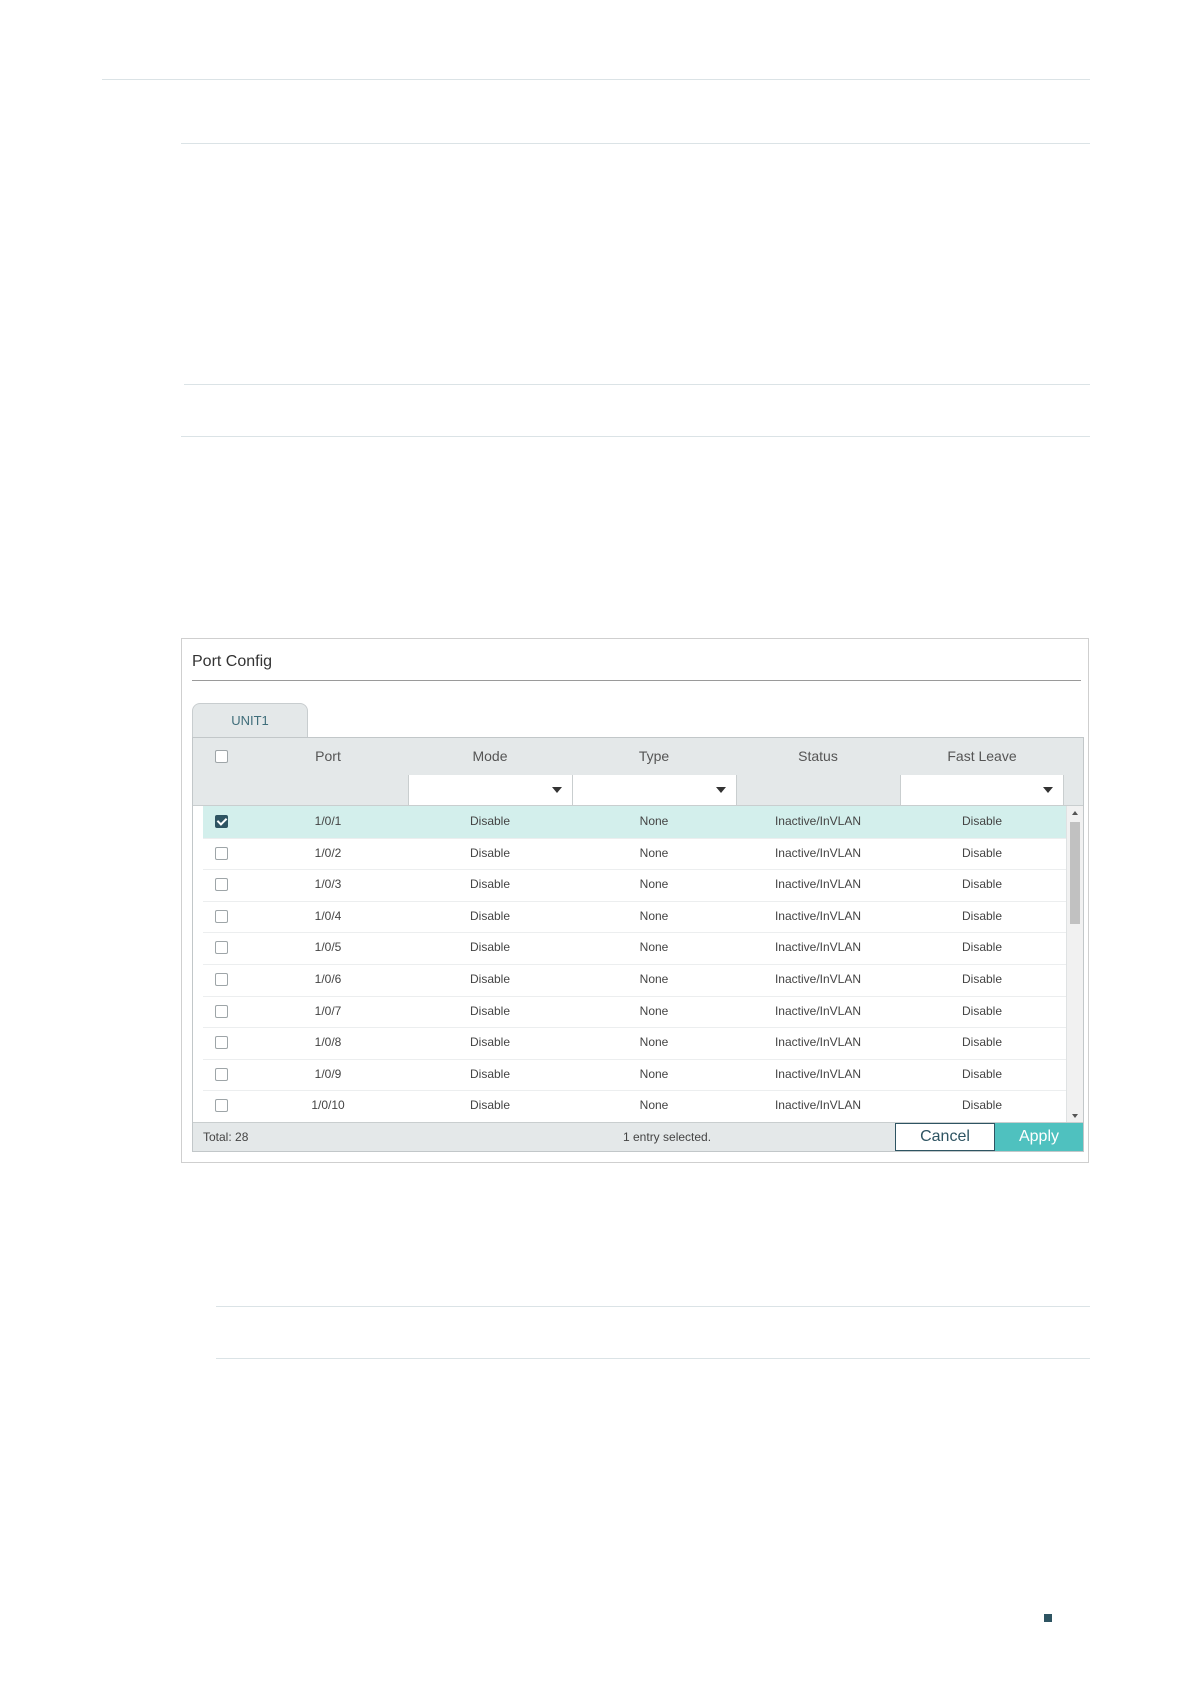 This screenshot has width=1191, height=1684. I want to click on selection-status: 1 entry selected., so click(667, 1137).